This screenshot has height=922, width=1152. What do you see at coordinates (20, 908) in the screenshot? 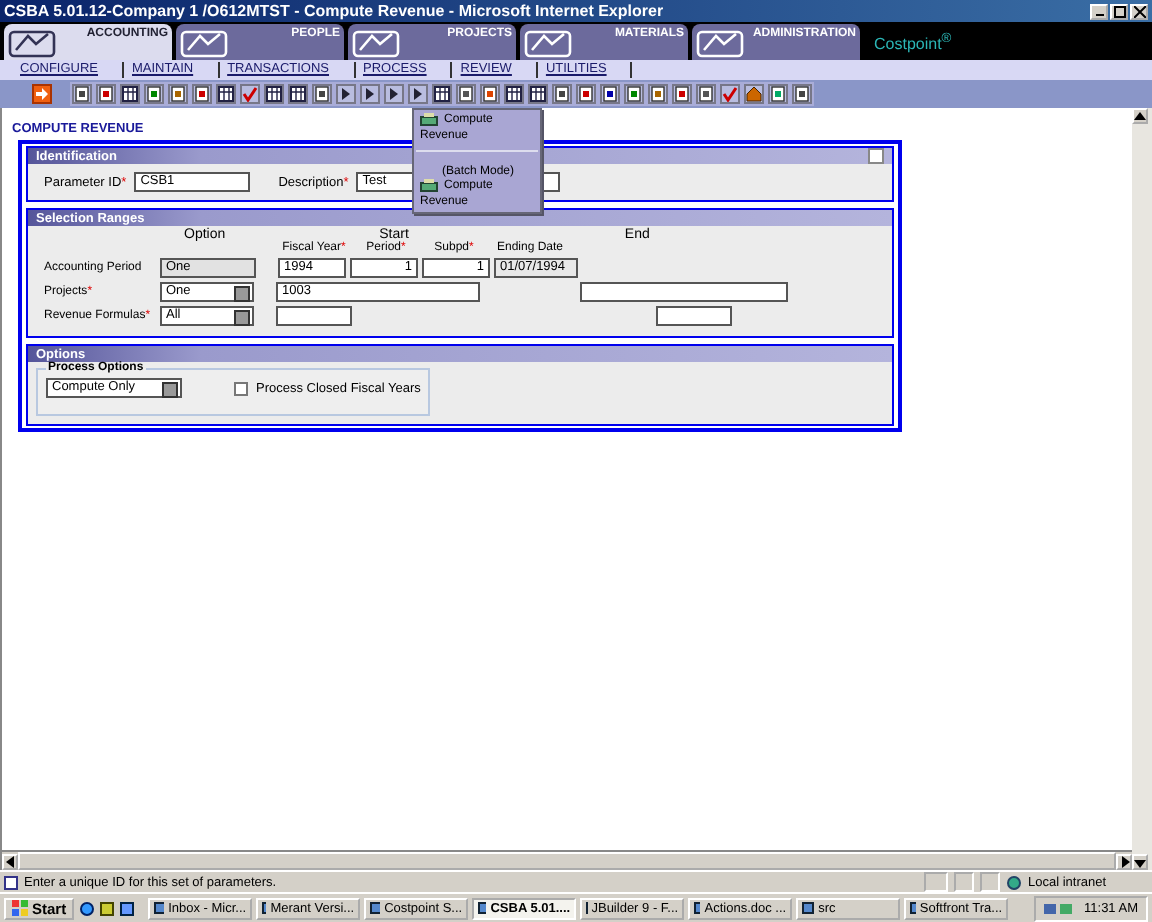
I see `windows-logo-icon` at bounding box center [20, 908].